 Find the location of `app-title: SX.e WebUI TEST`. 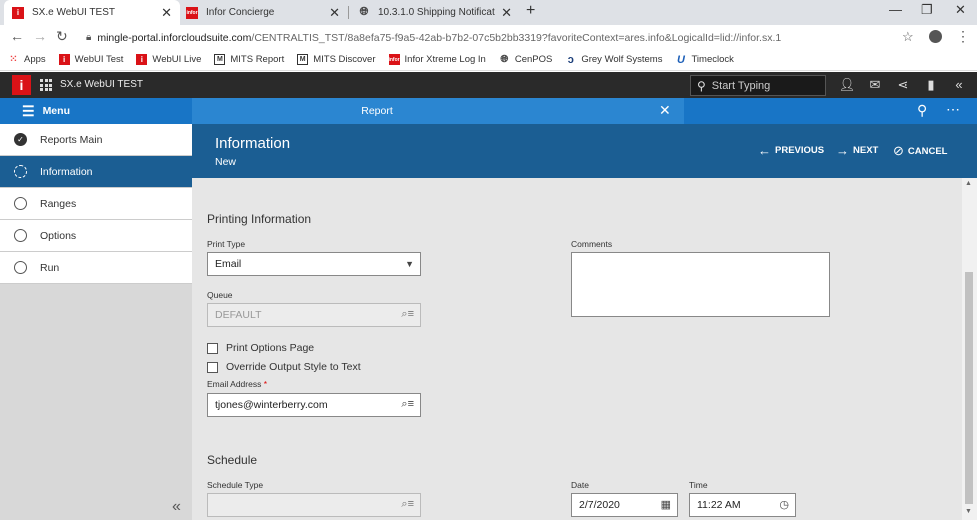

app-title: SX.e WebUI TEST is located at coordinates (101, 84).